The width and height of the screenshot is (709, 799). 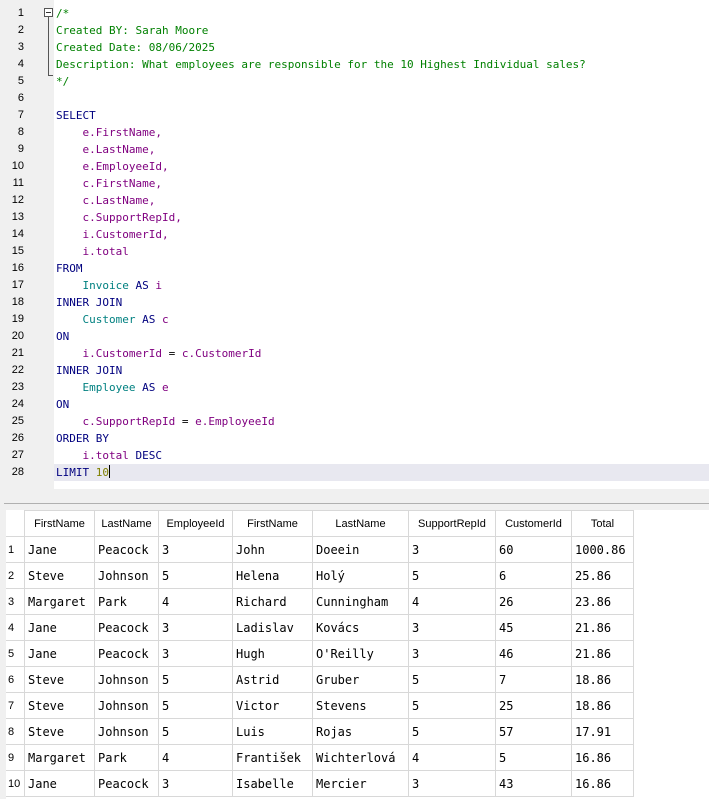 What do you see at coordinates (533, 523) in the screenshot?
I see `column-header: CustomerId` at bounding box center [533, 523].